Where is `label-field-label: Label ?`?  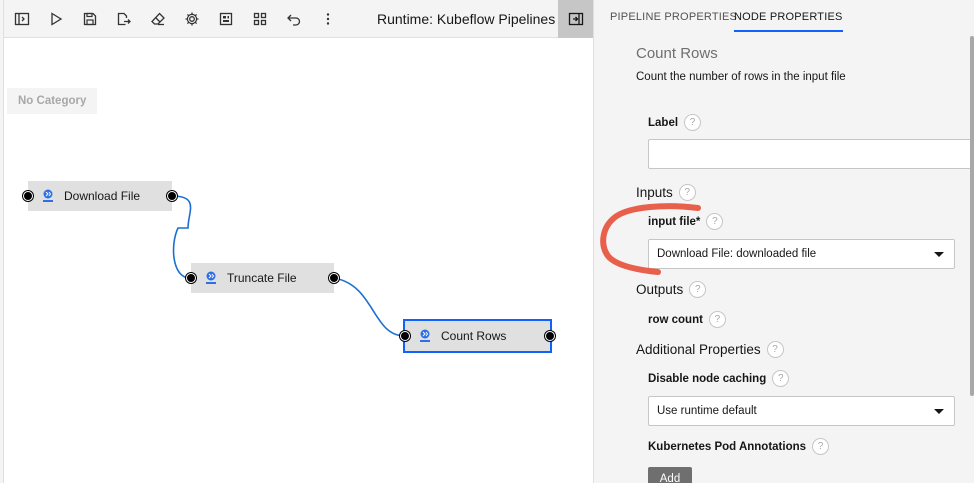 label-field-label: Label ? is located at coordinates (675, 122).